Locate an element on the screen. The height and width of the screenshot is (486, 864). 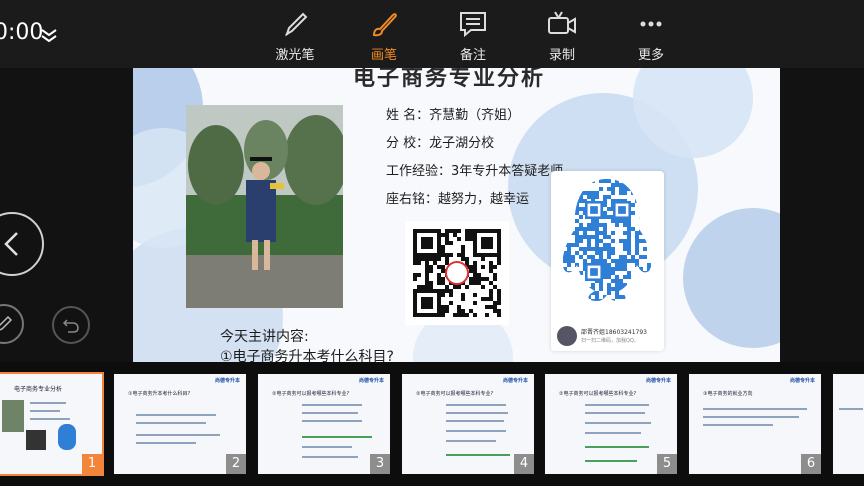
thumbnail-title: 电子商务专业分析 is located at coordinates (38, 389).